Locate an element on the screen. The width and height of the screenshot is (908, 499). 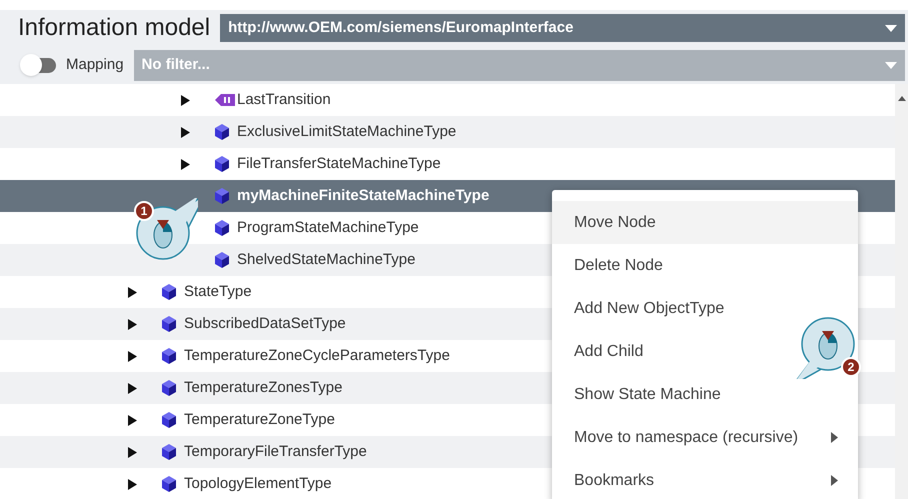
node-label: TemporaryFileTransferType is located at coordinates (275, 452).